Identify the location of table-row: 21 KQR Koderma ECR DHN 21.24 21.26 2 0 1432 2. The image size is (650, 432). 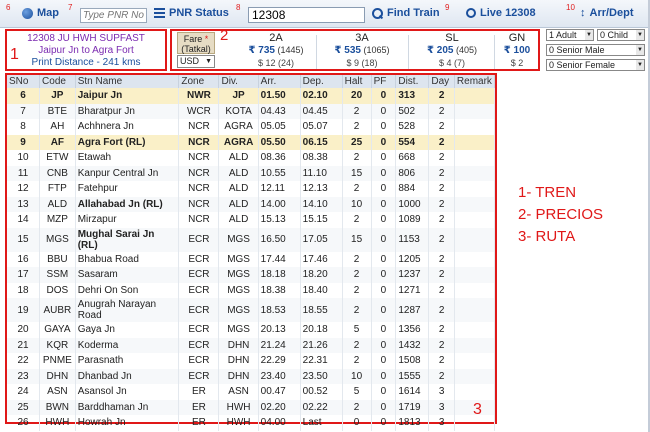
(251, 345).